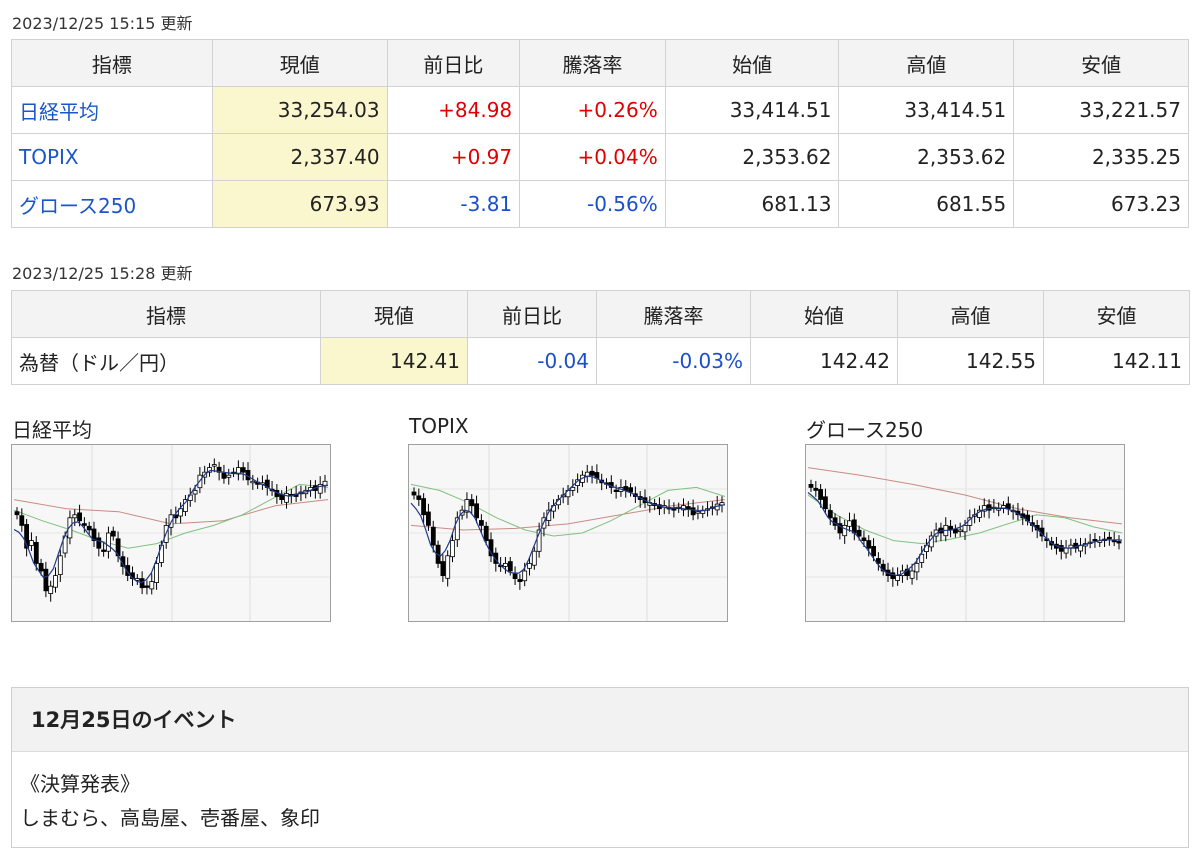  I want to click on header-open: 始値, so click(824, 314).